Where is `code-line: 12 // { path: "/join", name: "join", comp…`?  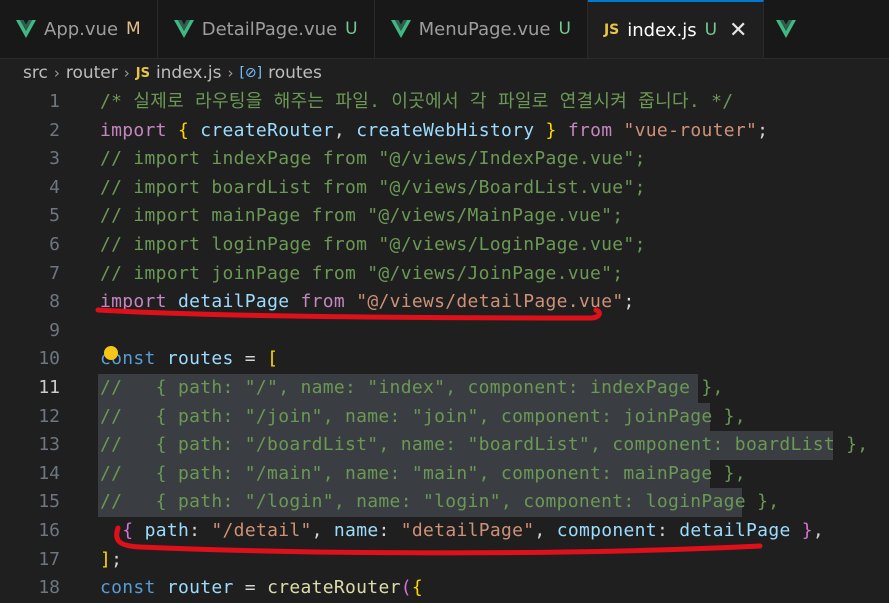 code-line: 12 // { path: "/join", name: "join", comp… is located at coordinates (444, 417).